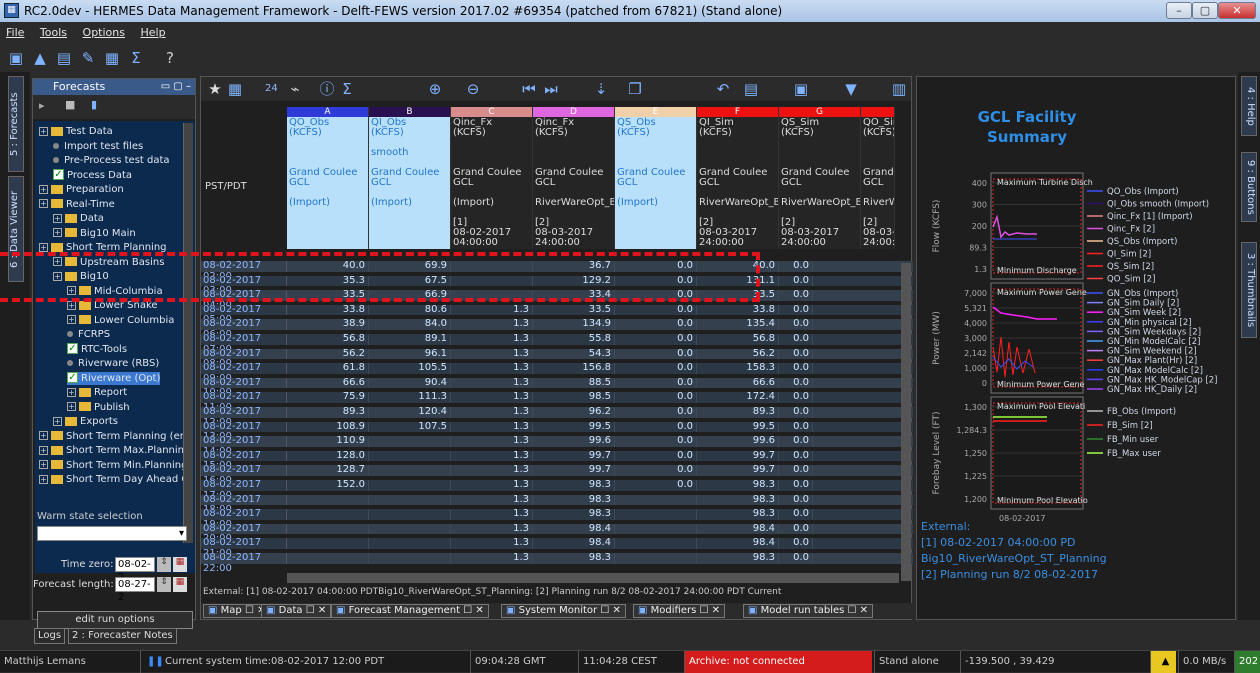 This screenshot has width=1260, height=673. What do you see at coordinates (557, 548) in the screenshot?
I see `table-row: 08-02-2017 21:001.398.498.40.0` at bounding box center [557, 548].